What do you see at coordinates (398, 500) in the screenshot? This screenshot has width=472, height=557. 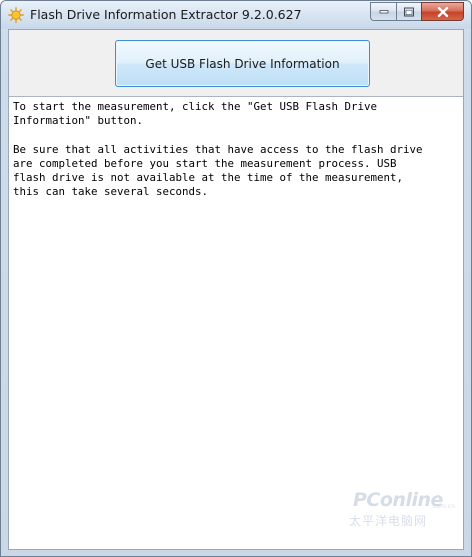 I see `watermark-brand: PConline` at bounding box center [398, 500].